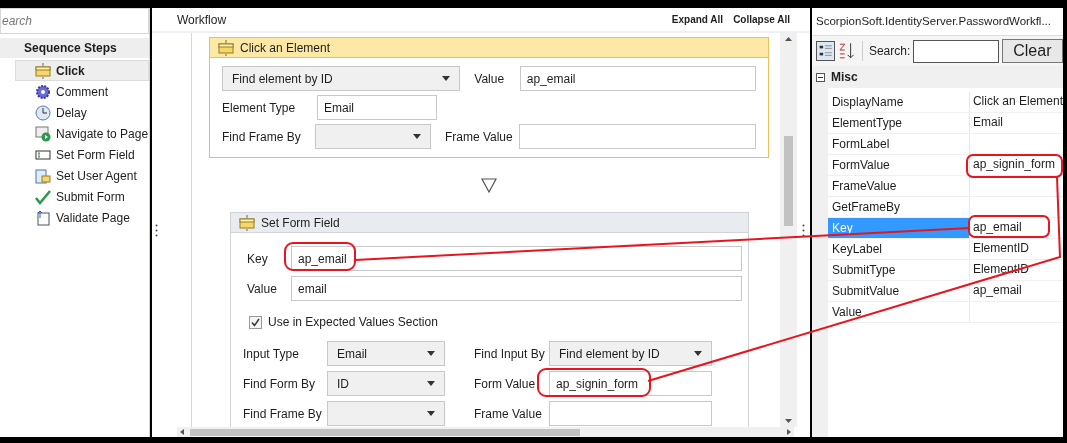 The image size is (1067, 443). What do you see at coordinates (898, 165) in the screenshot?
I see `property-name: FormValue` at bounding box center [898, 165].